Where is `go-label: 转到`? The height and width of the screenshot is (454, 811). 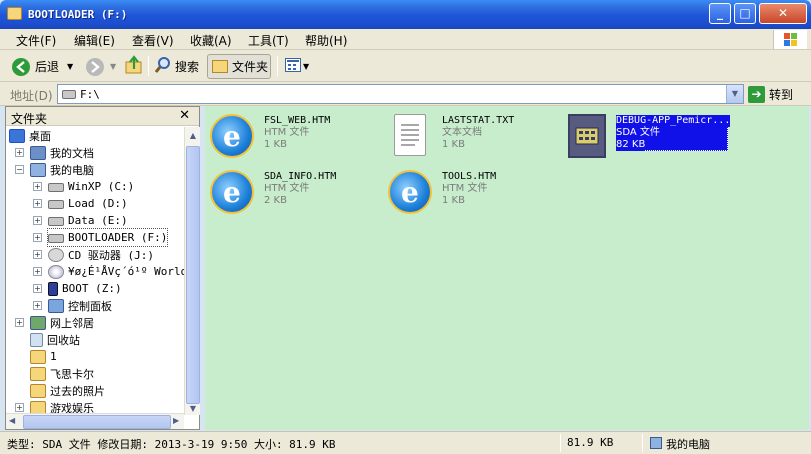 go-label: 转到 is located at coordinates (781, 94).